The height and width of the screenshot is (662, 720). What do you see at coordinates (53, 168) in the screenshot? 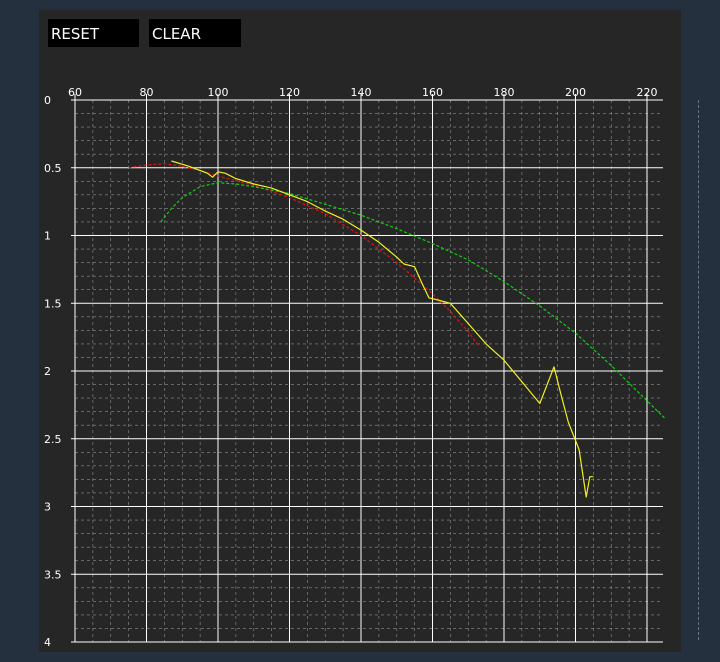
I see `y-tick-label: 0.5` at bounding box center [53, 168].